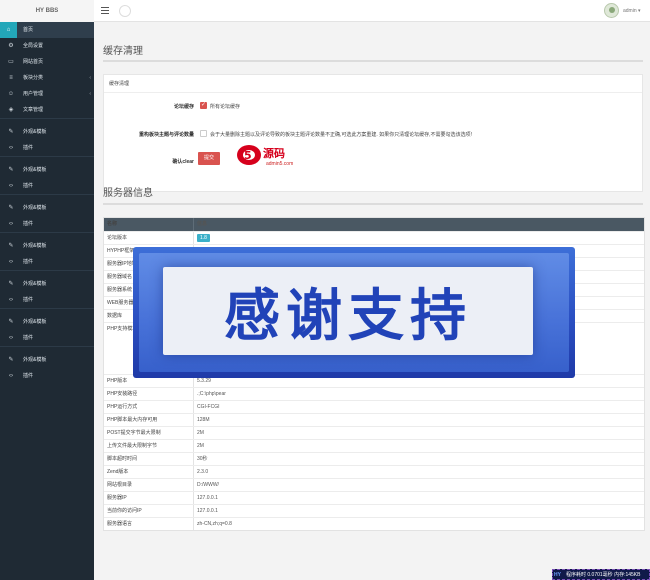 This screenshot has width=650, height=580. What do you see at coordinates (33, 110) in the screenshot?
I see `sidebar-item-label: 文章管理` at bounding box center [33, 110].